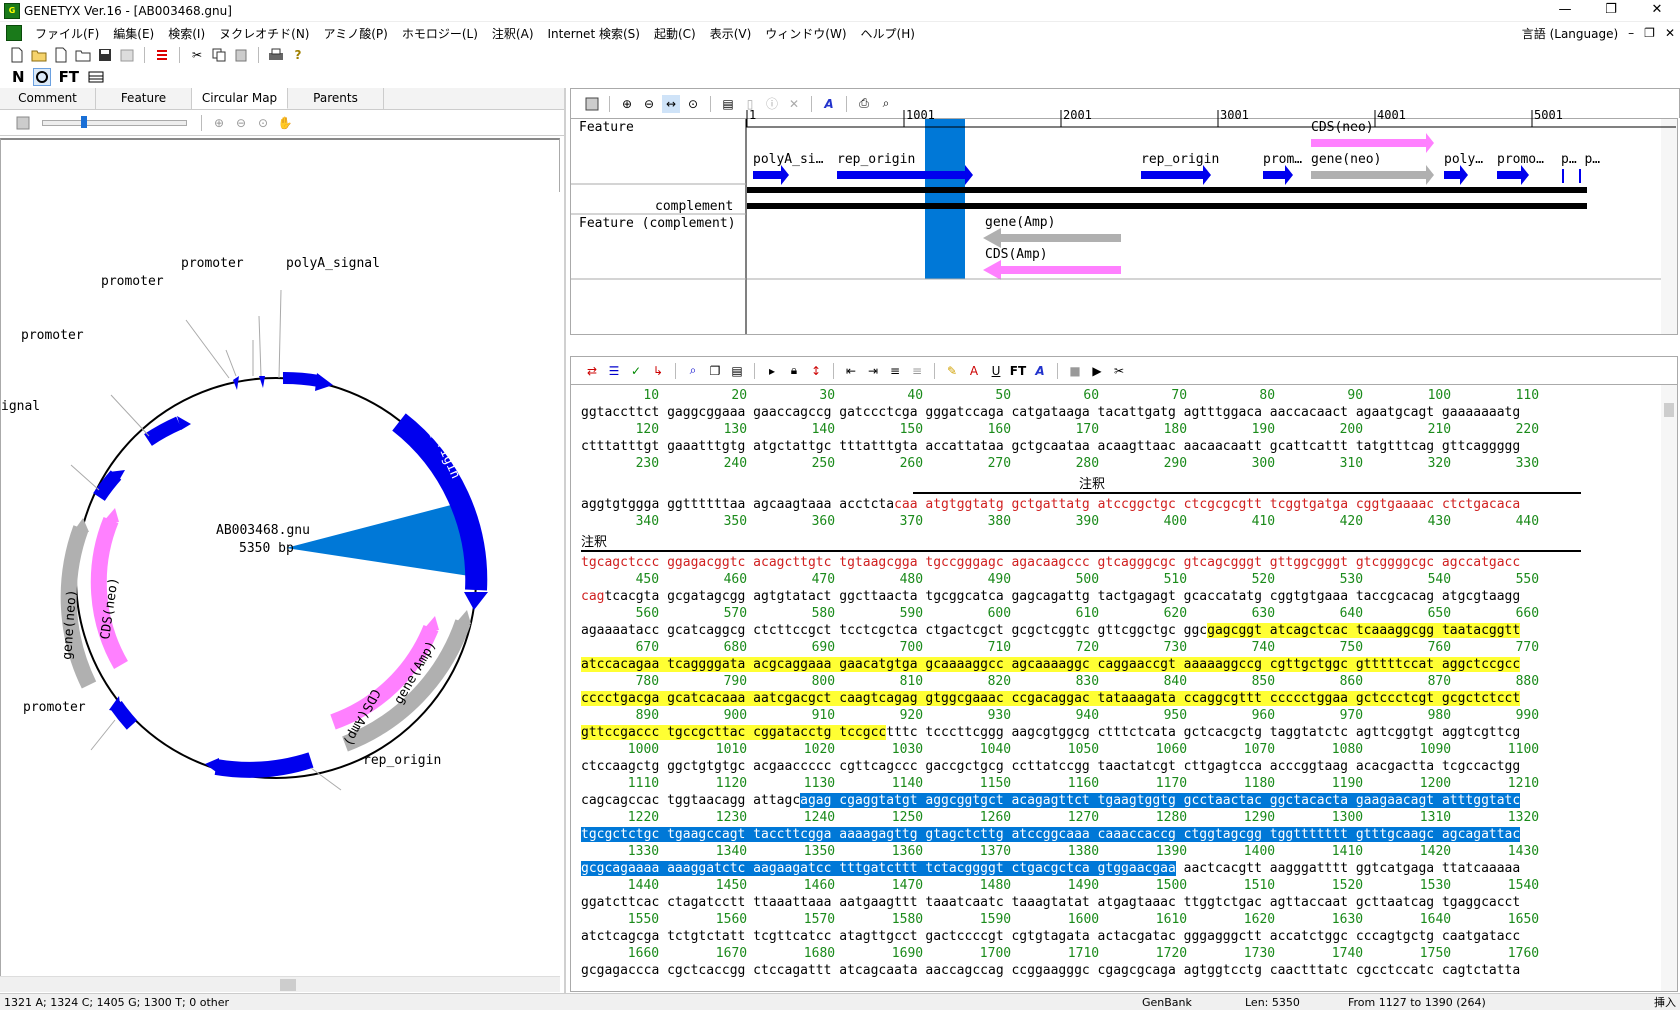 This screenshot has height=1028, width=1680. Describe the element at coordinates (61, 55) in the screenshot. I see `new-document-icon` at that location.